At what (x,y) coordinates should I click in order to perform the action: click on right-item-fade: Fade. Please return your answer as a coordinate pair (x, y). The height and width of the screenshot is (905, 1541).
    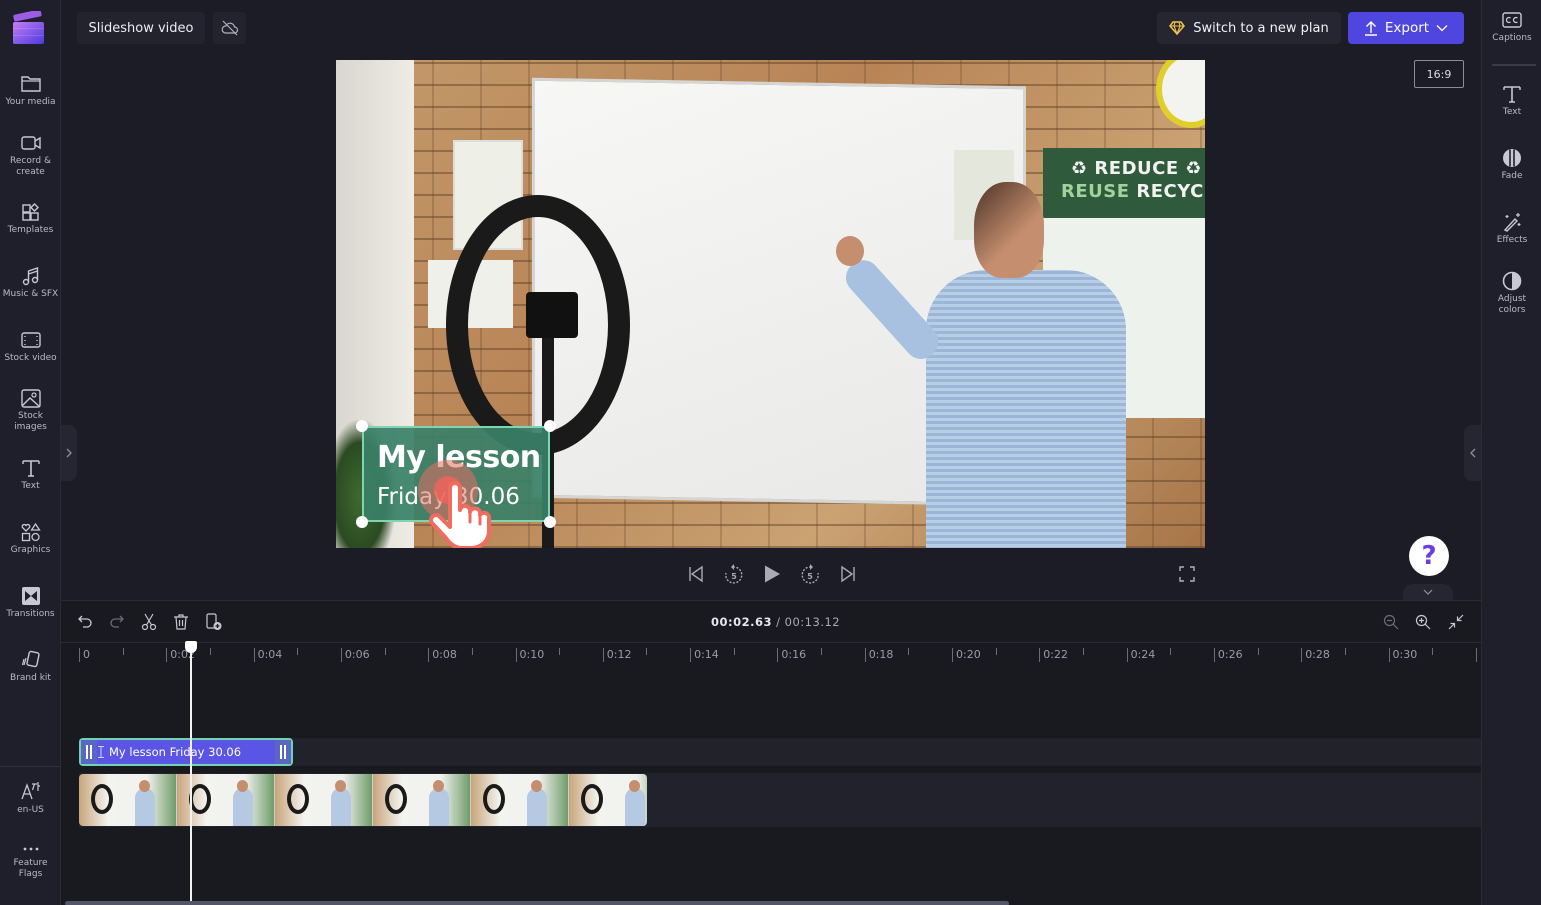
    Looking at the image, I should click on (1511, 165).